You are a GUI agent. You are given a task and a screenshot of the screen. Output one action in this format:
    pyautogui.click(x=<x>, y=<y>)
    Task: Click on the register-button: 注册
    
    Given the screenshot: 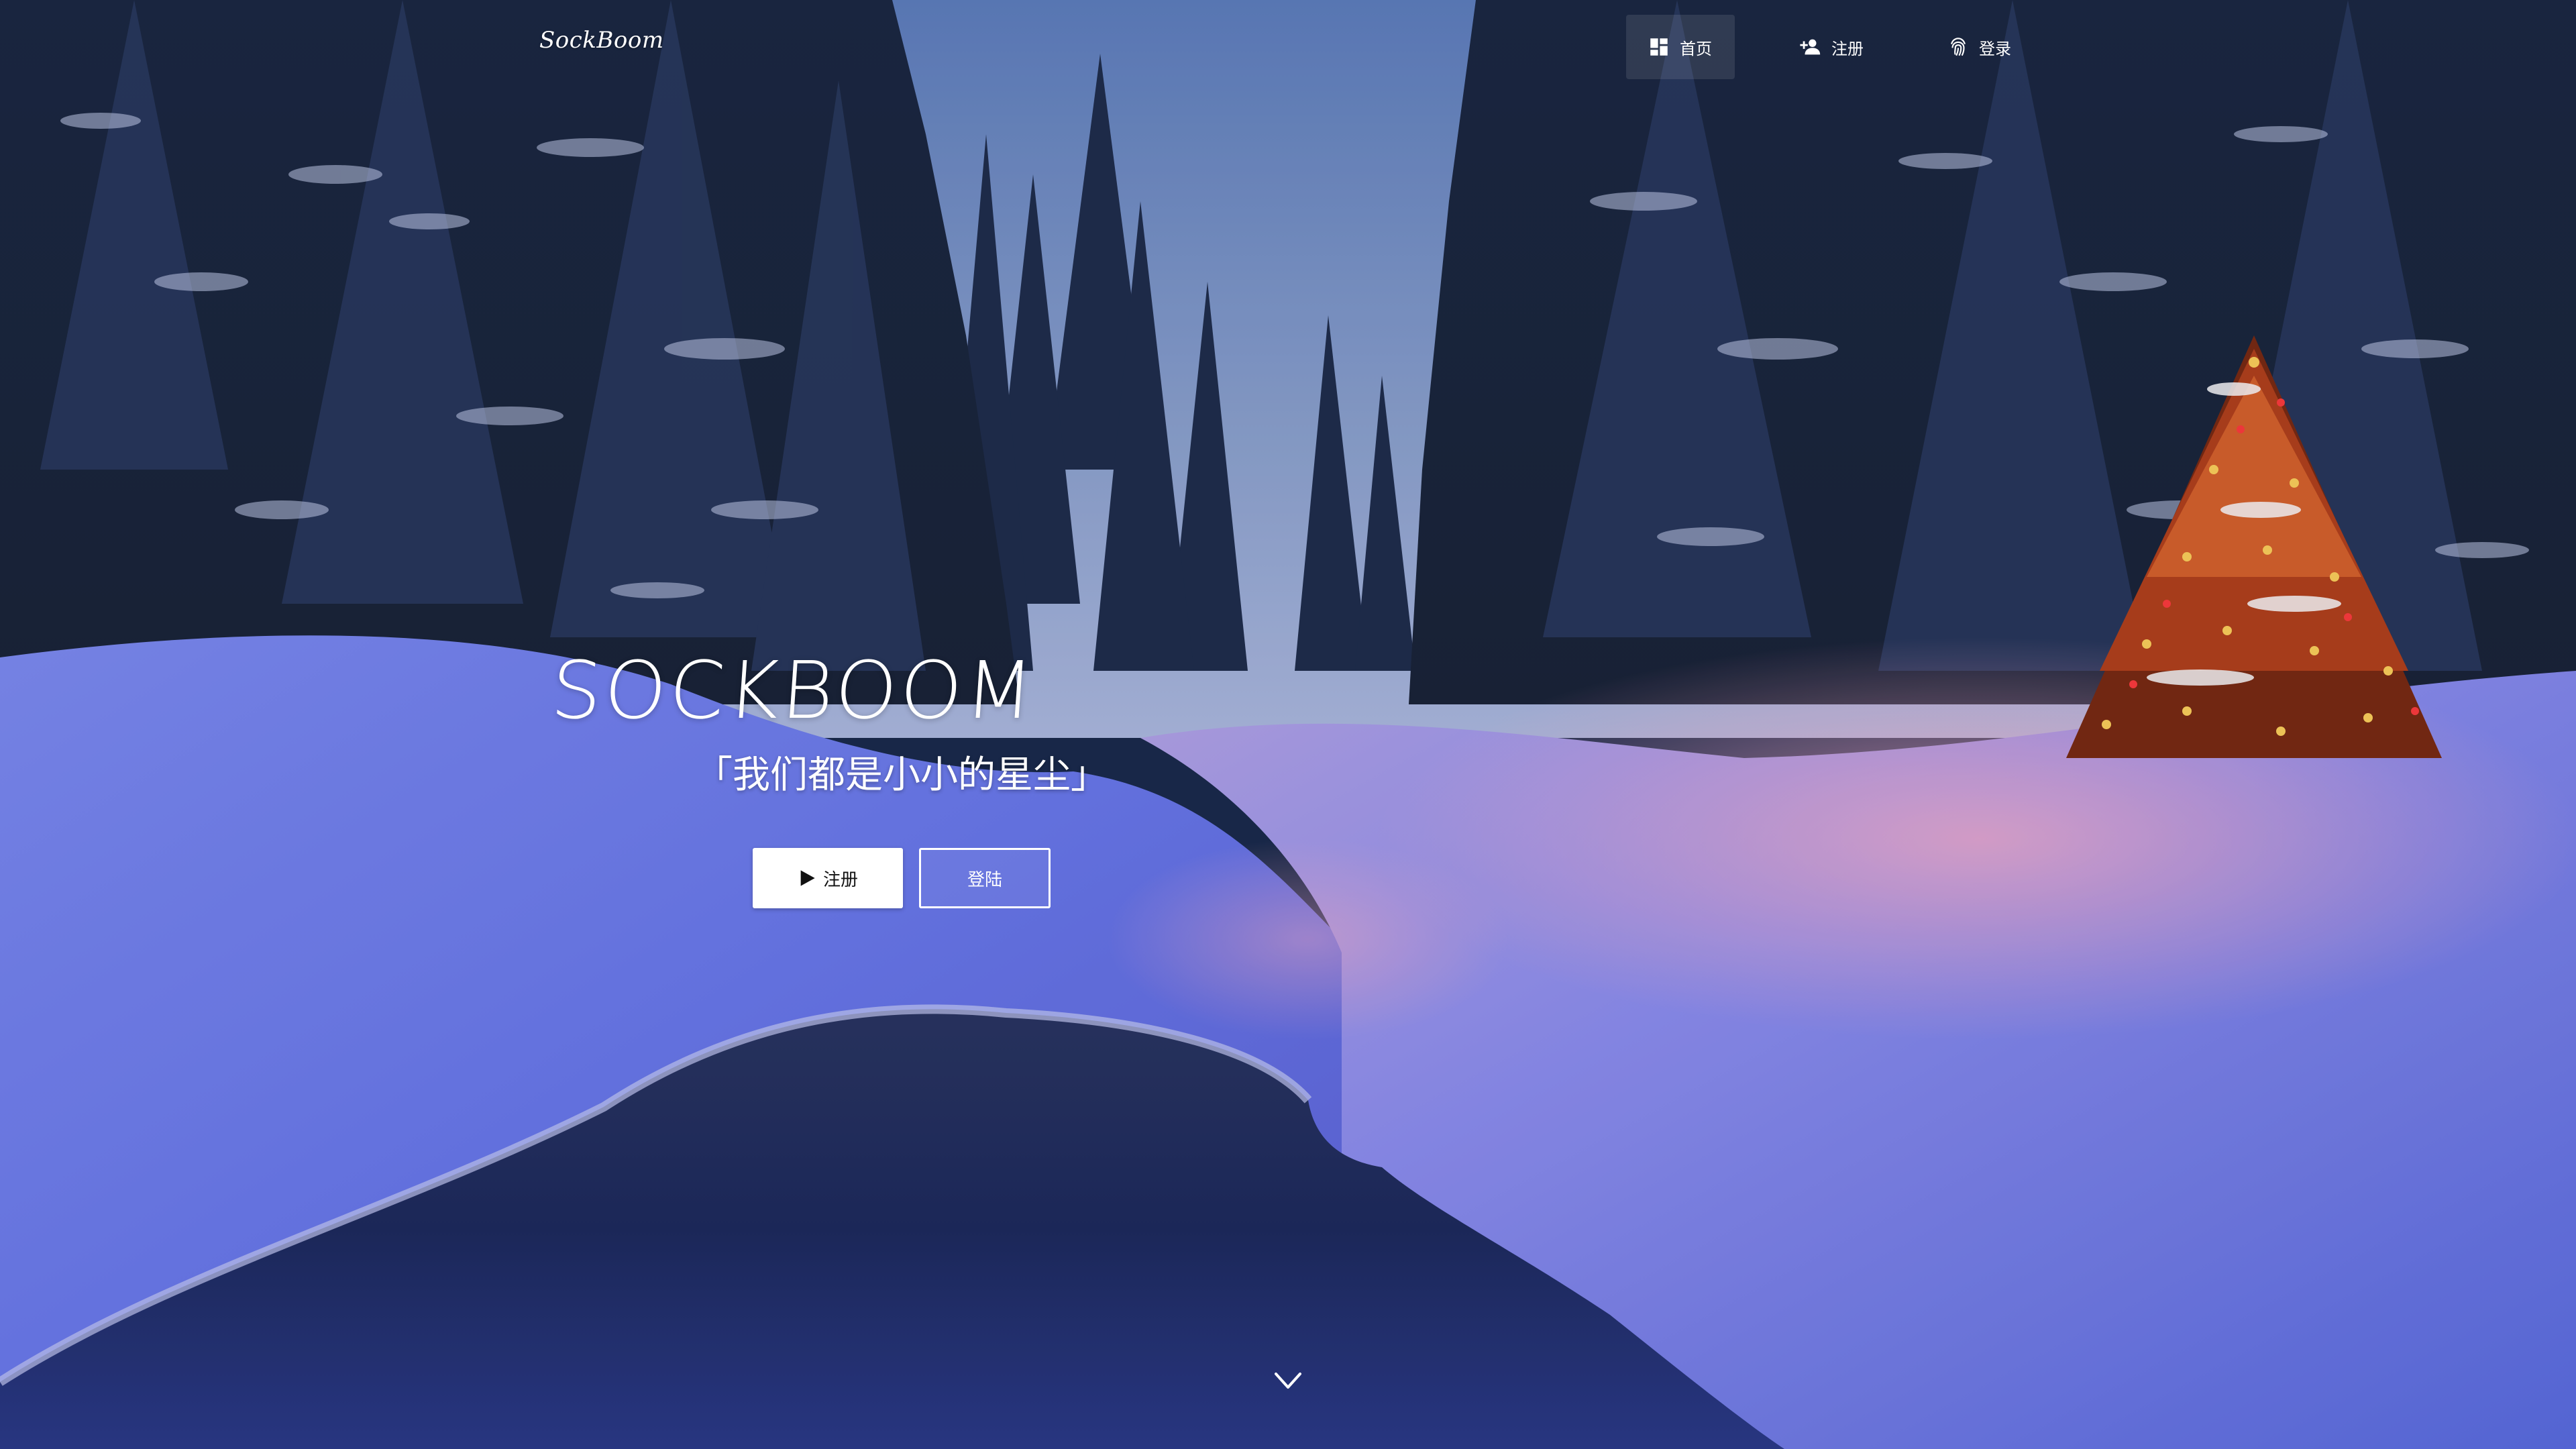 What is the action you would take?
    pyautogui.click(x=828, y=878)
    